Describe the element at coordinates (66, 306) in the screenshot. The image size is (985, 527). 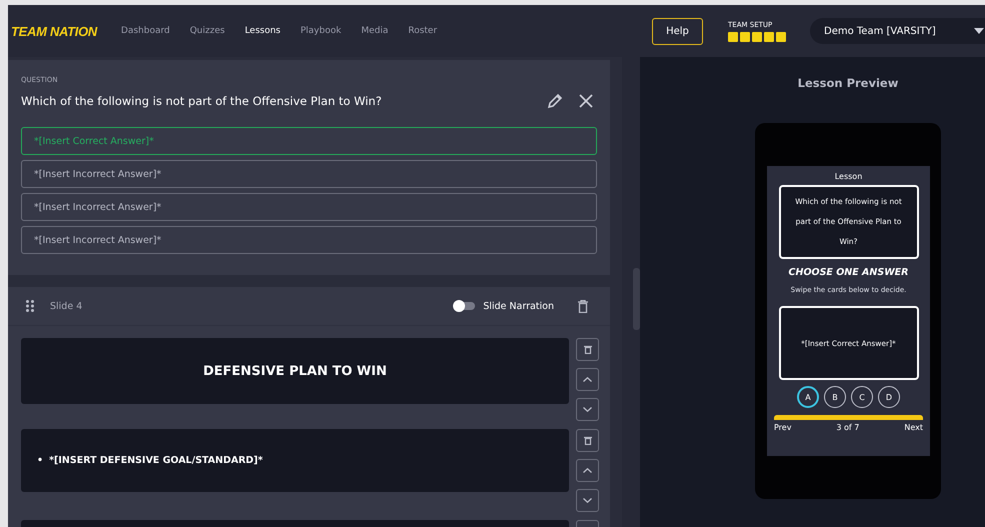
I see `slide-title: Slide 4` at that location.